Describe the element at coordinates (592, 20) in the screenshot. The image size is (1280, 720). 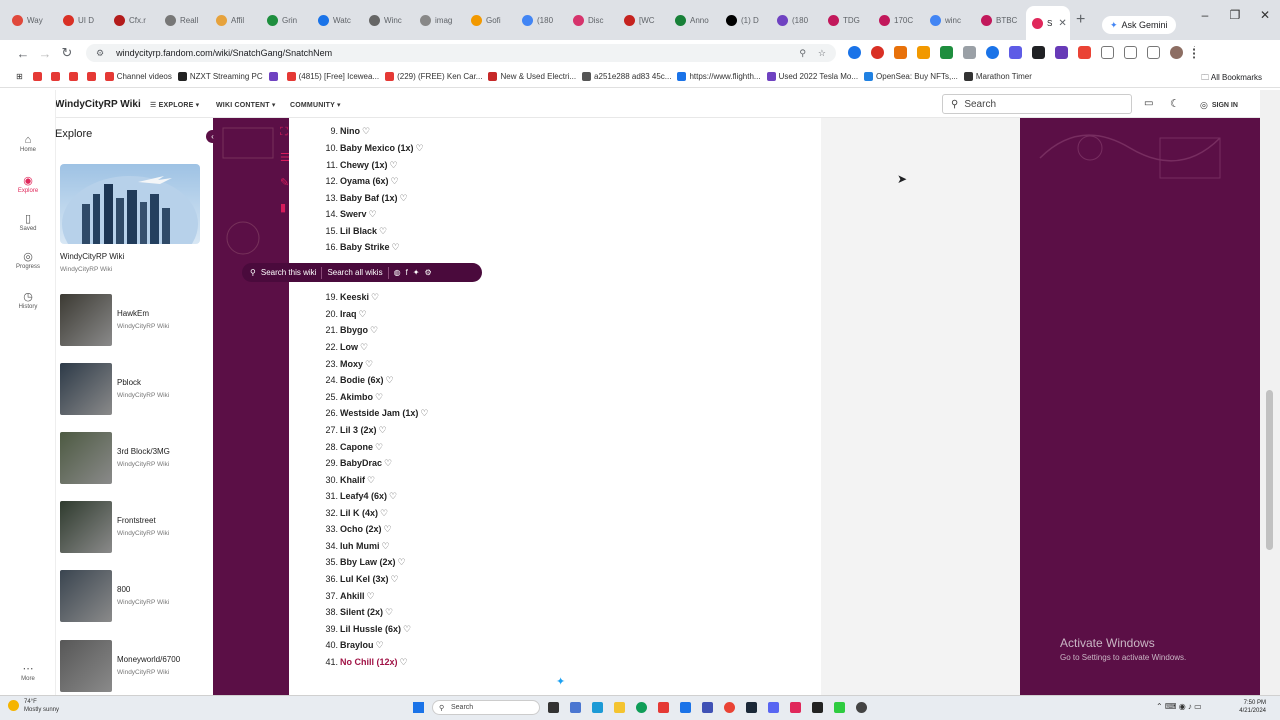
I see `browser-tab: Disc` at that location.